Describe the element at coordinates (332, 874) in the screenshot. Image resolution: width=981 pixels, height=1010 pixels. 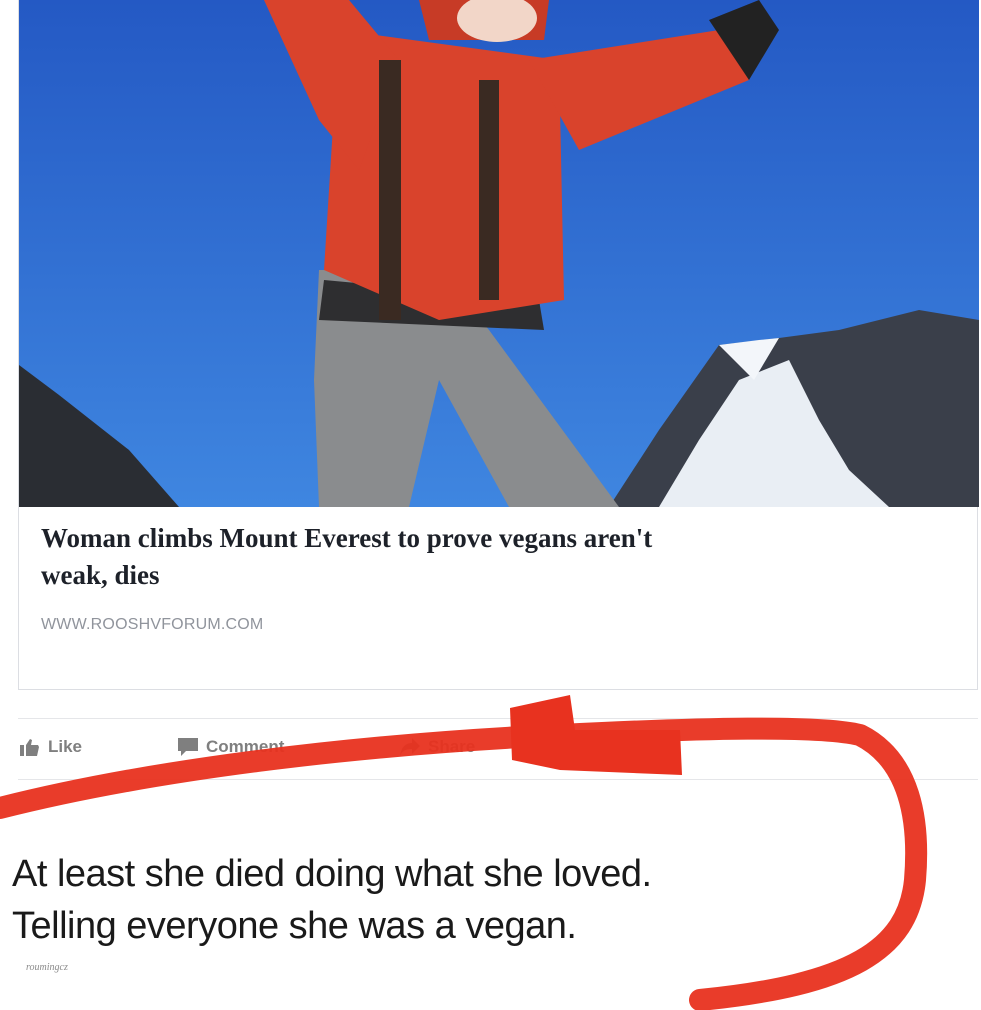
I see `caption-line-1: At least she died doing what she loved.` at that location.